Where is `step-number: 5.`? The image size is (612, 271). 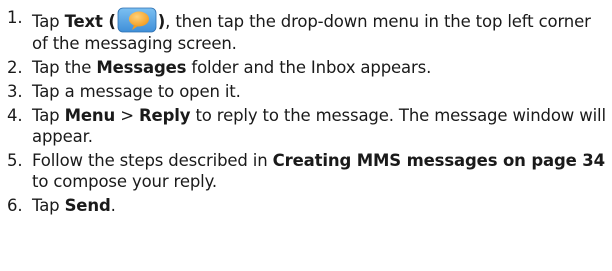 step-number: 5. is located at coordinates (15, 160).